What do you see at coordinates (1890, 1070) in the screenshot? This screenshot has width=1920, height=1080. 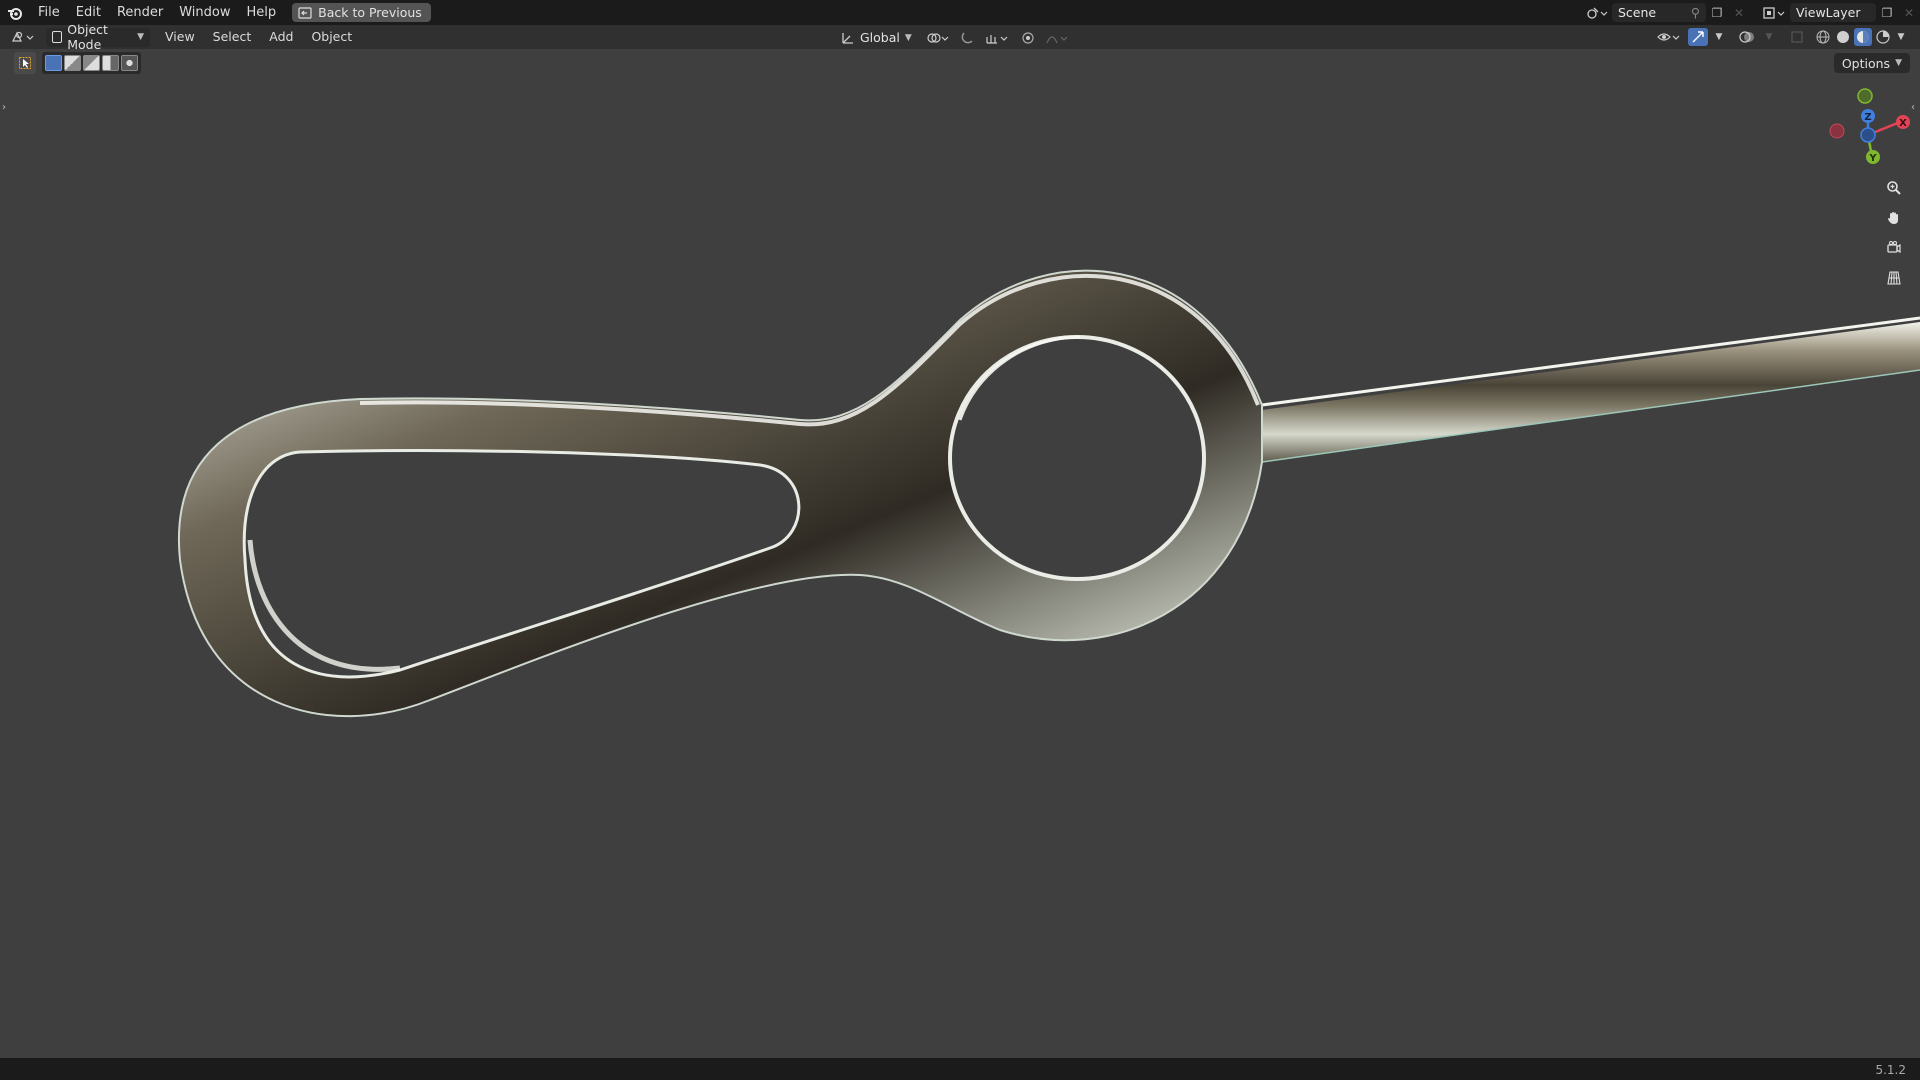 I see `version-label: 5.1.2` at bounding box center [1890, 1070].